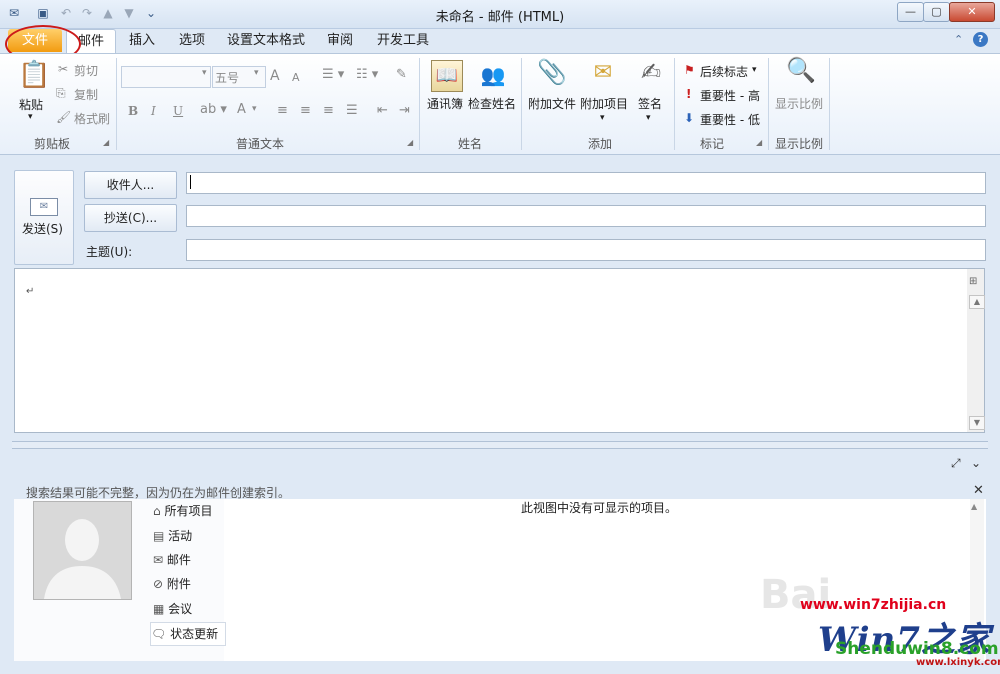 The image size is (1000, 674). What do you see at coordinates (204, 73) in the screenshot?
I see `font-name-chevron-down-icon: ▾` at bounding box center [204, 73].